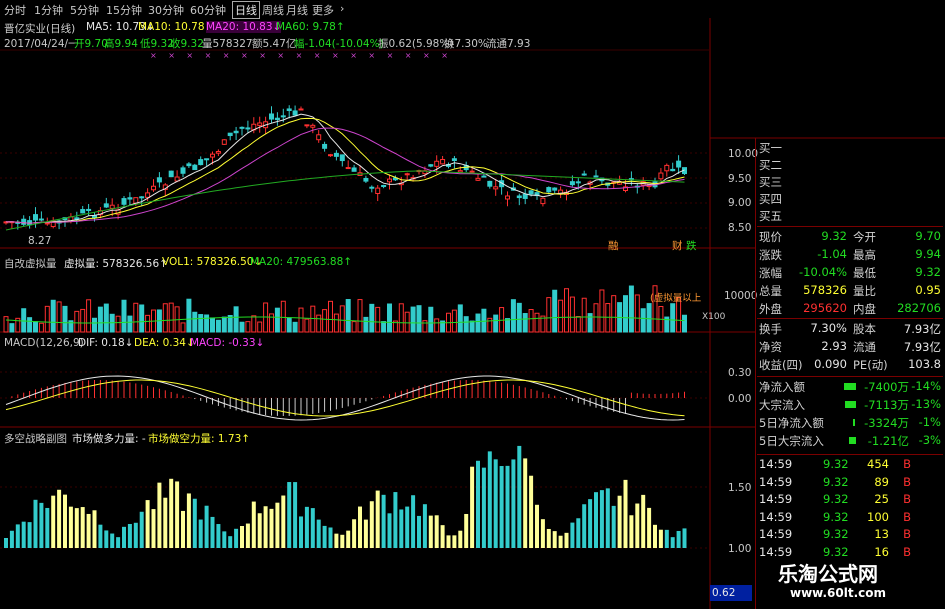 The height and width of the screenshot is (609, 945). I want to click on quote-row: 现价 9.32 今开 9.70, so click(850, 236).